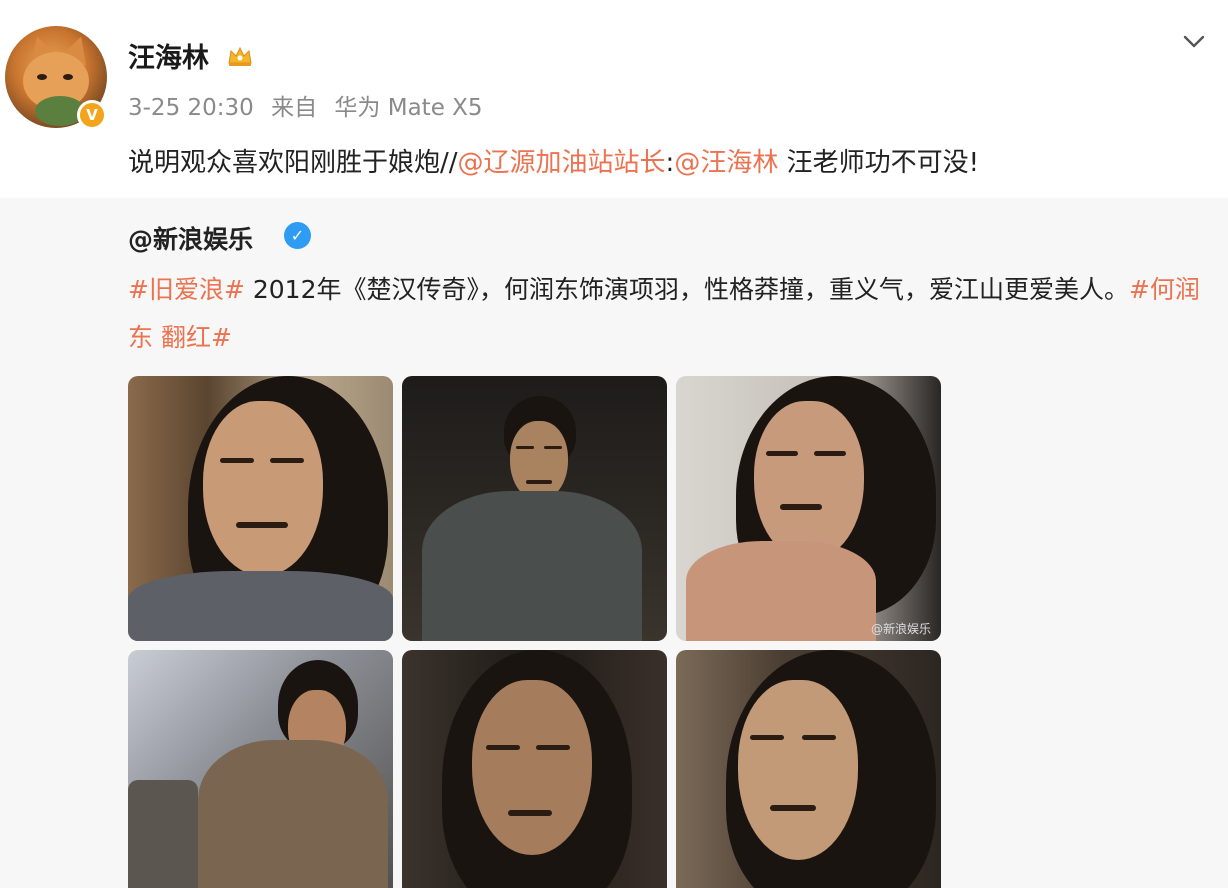  What do you see at coordinates (562, 163) in the screenshot?
I see `mention-link: @辽源加油站站长` at bounding box center [562, 163].